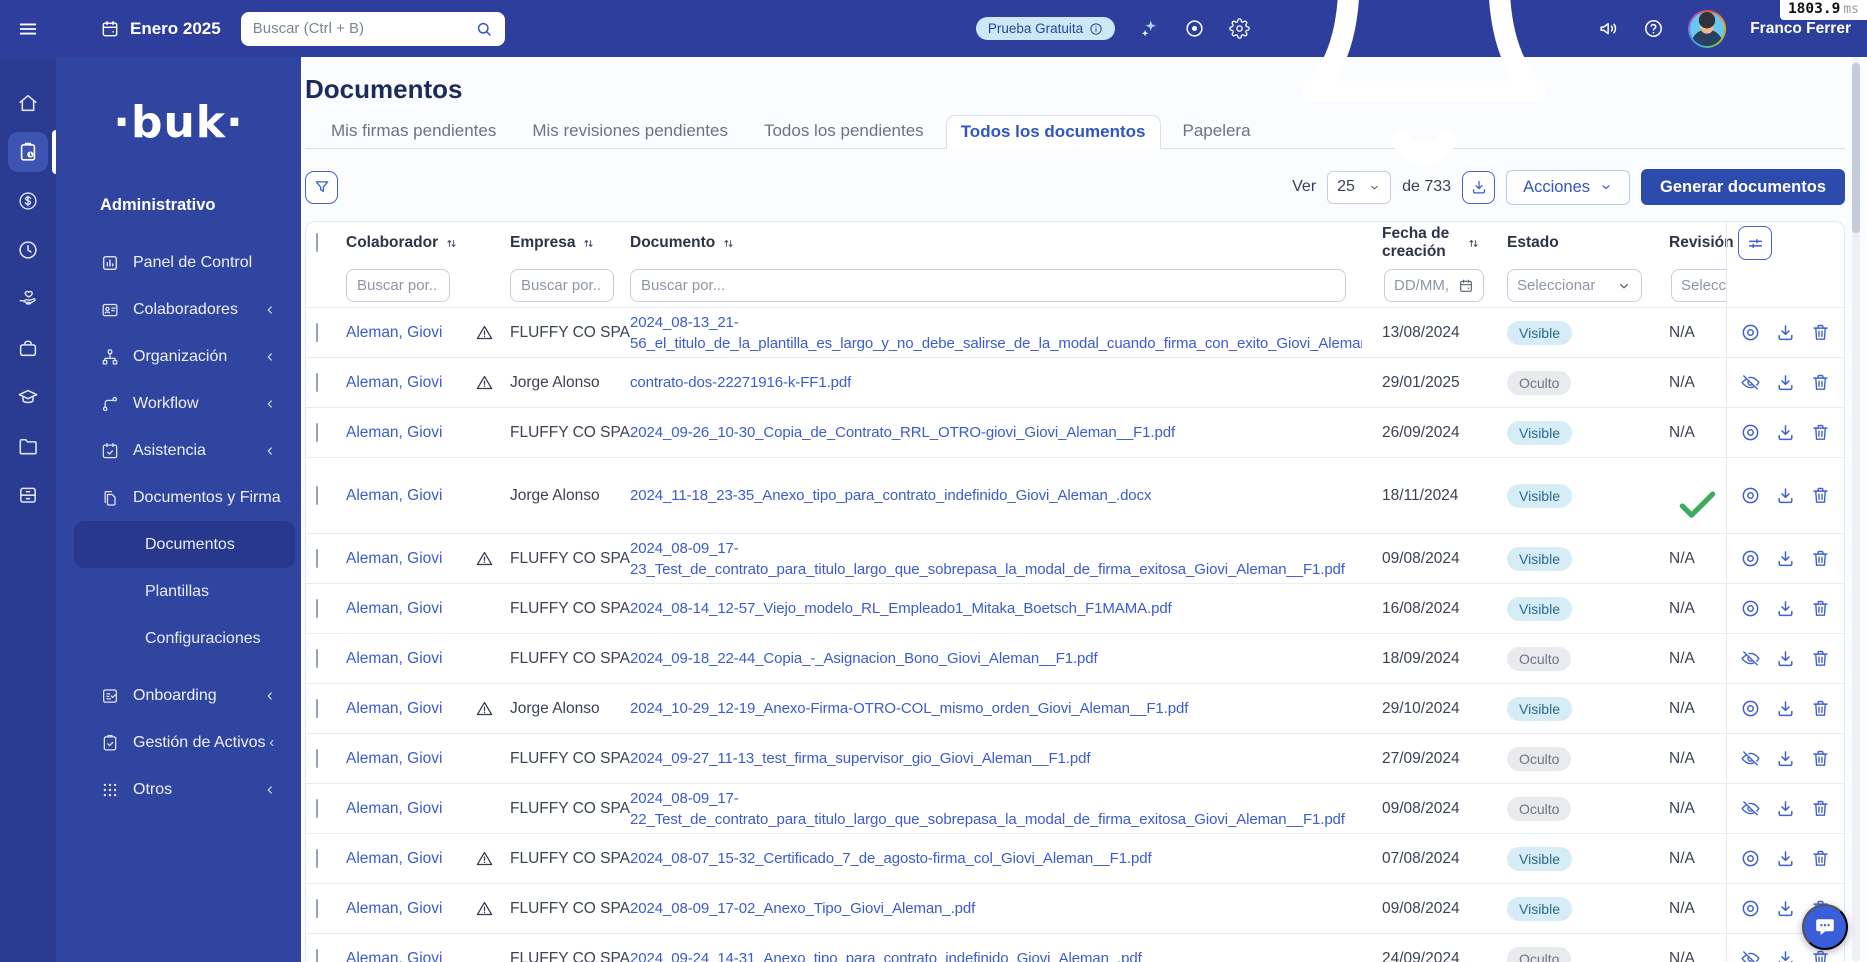 This screenshot has width=1867, height=962. What do you see at coordinates (178, 497) in the screenshot?
I see `sidebar-item-documentos-y-firma: Documentos y Firma` at bounding box center [178, 497].